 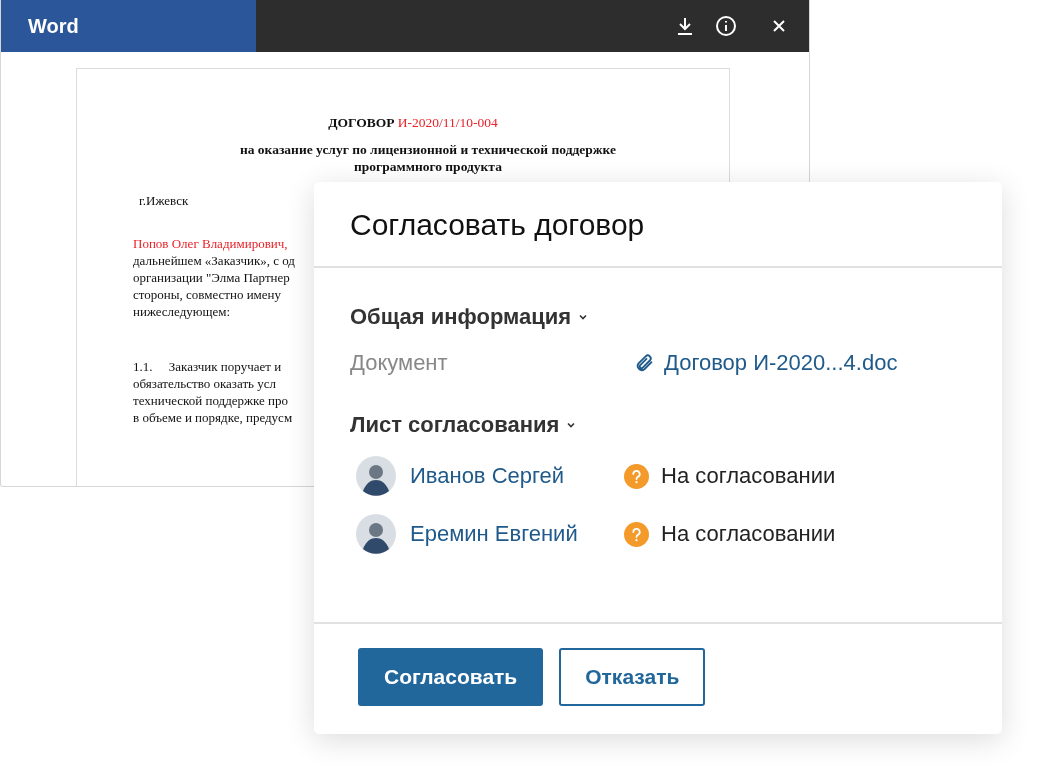 I want to click on document-line: в объеме и порядке, предусм, so click(x=213, y=417).